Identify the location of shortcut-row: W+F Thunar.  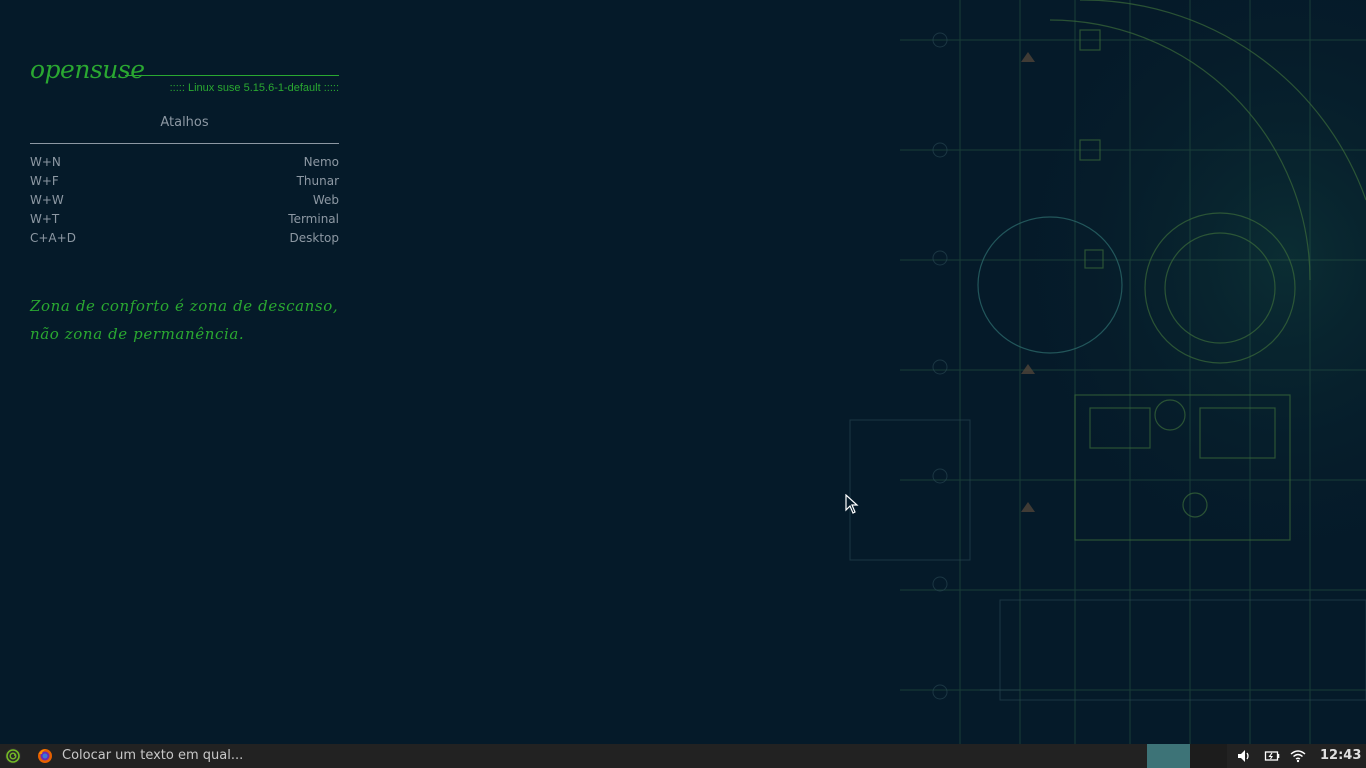
(184, 181).